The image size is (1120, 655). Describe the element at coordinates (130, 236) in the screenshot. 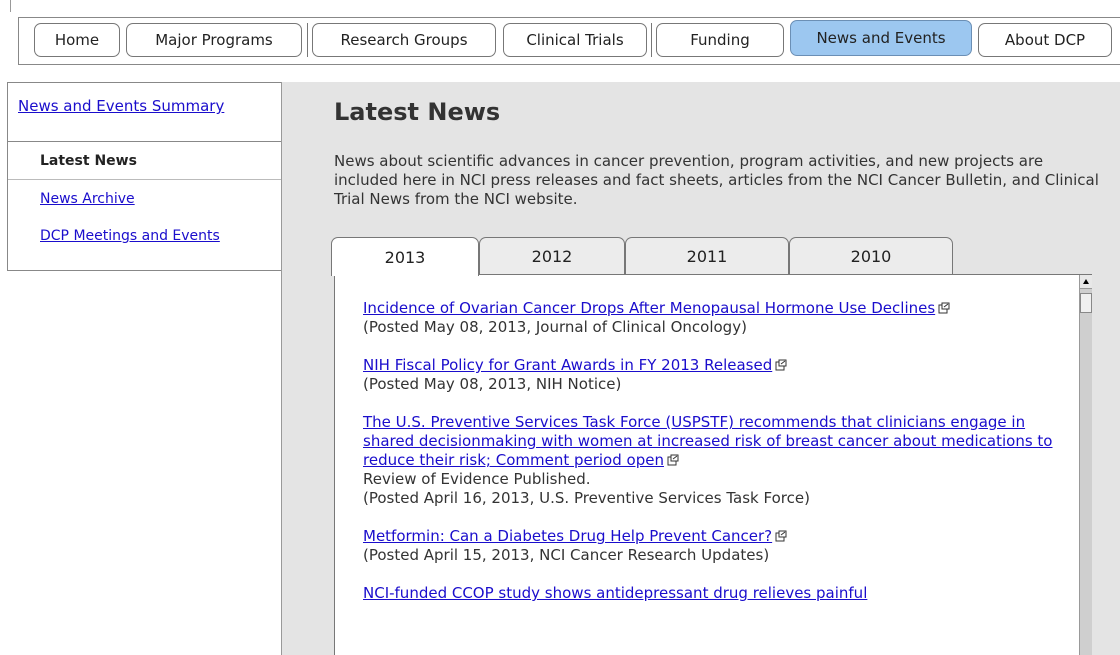

I see `sidebar-item-dcp-meetings: DCP Meetings and Events` at that location.